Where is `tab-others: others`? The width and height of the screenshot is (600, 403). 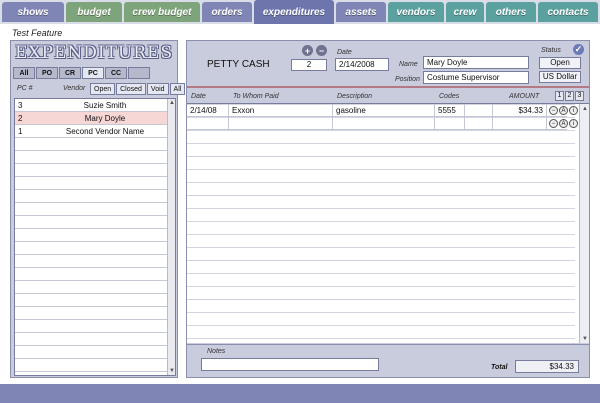 tab-others: others is located at coordinates (511, 12).